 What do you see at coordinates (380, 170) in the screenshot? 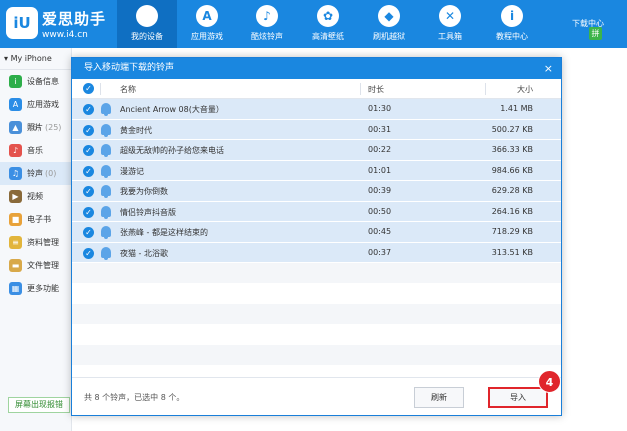
I see `ringtone-duration: 01:01` at bounding box center [380, 170].